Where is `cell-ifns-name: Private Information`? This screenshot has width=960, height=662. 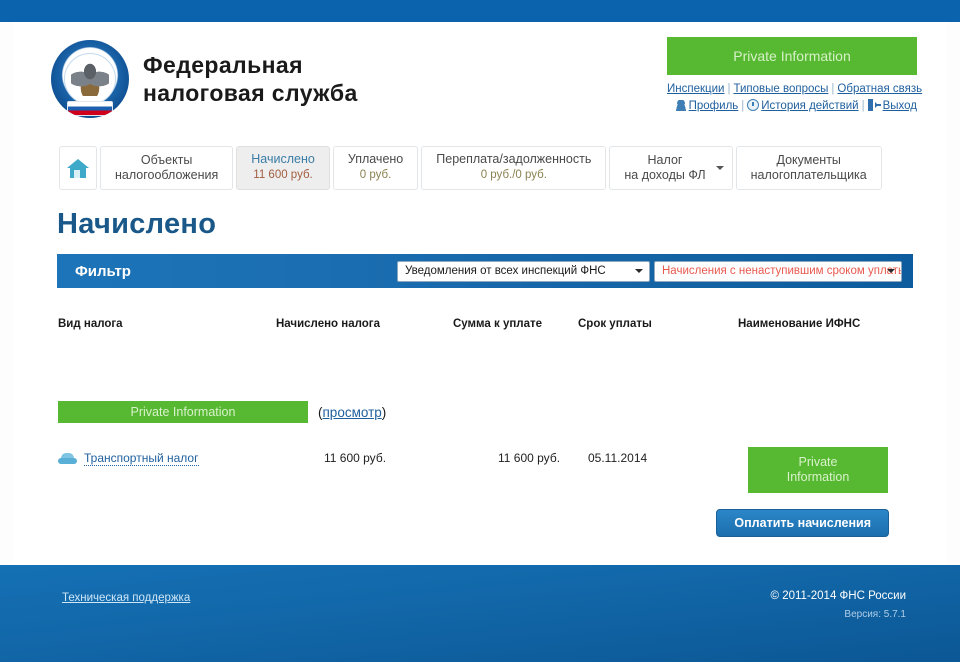 cell-ifns-name: Private Information is located at coordinates (818, 470).